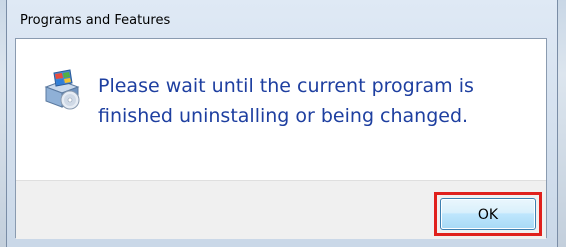  Describe the element at coordinates (62, 89) in the screenshot. I see `programs-features-icon` at that location.